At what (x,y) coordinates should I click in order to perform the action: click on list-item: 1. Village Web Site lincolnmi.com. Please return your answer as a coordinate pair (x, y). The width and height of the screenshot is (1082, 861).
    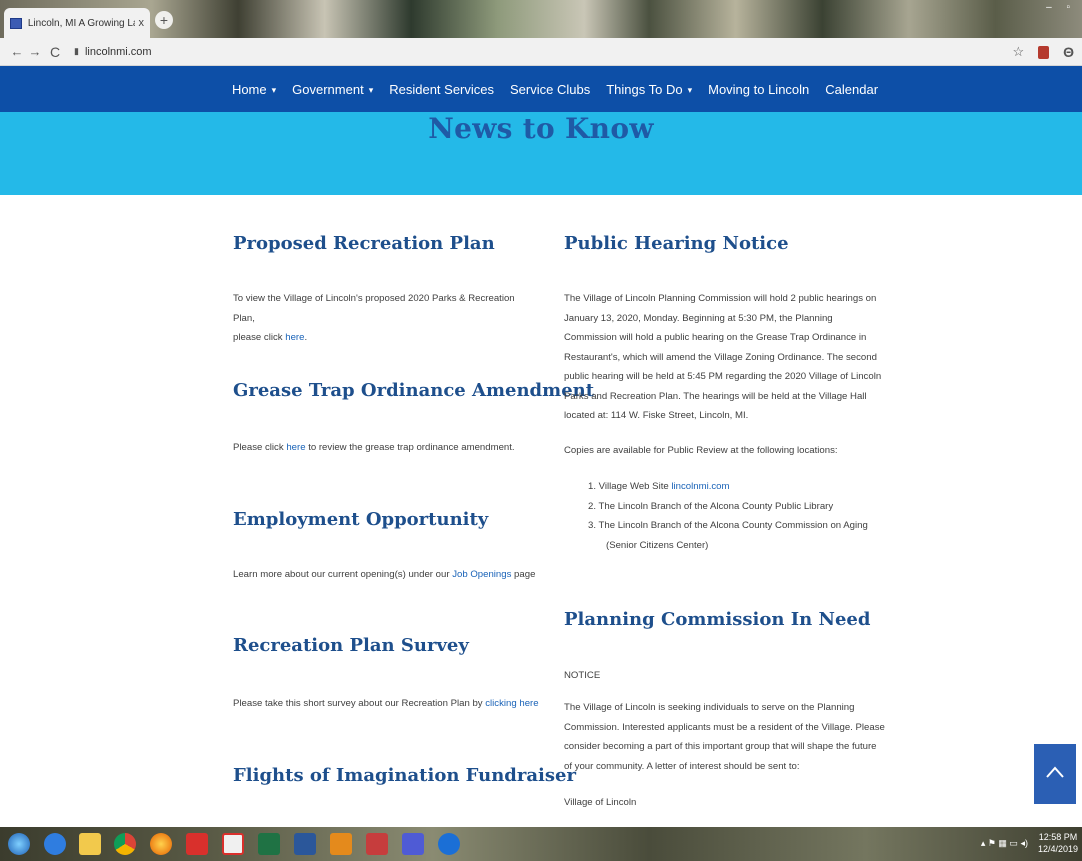
    Looking at the image, I should click on (730, 487).